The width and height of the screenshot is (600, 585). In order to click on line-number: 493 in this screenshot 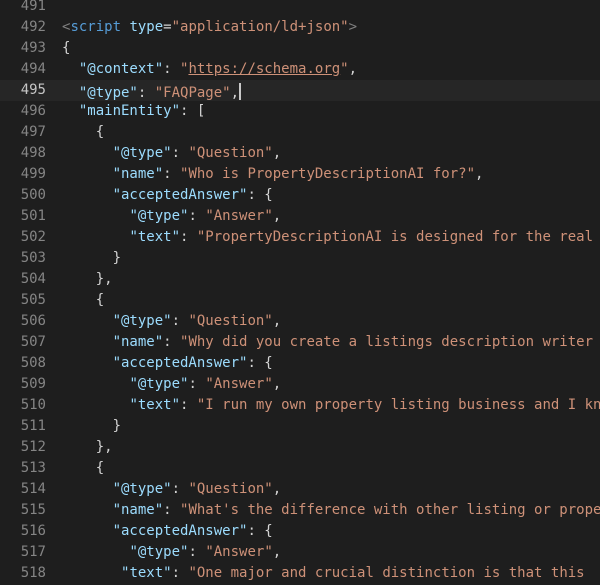, I will do `click(23, 48)`.